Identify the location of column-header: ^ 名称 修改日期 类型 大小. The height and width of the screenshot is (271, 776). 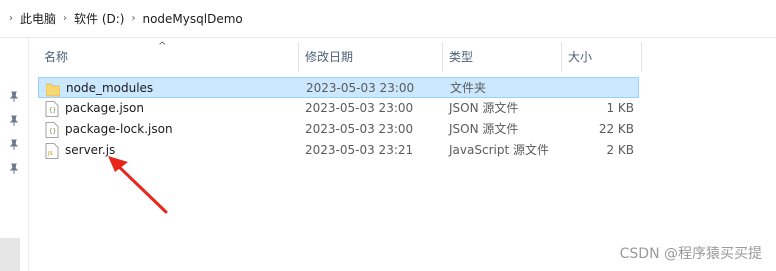
(407, 57).